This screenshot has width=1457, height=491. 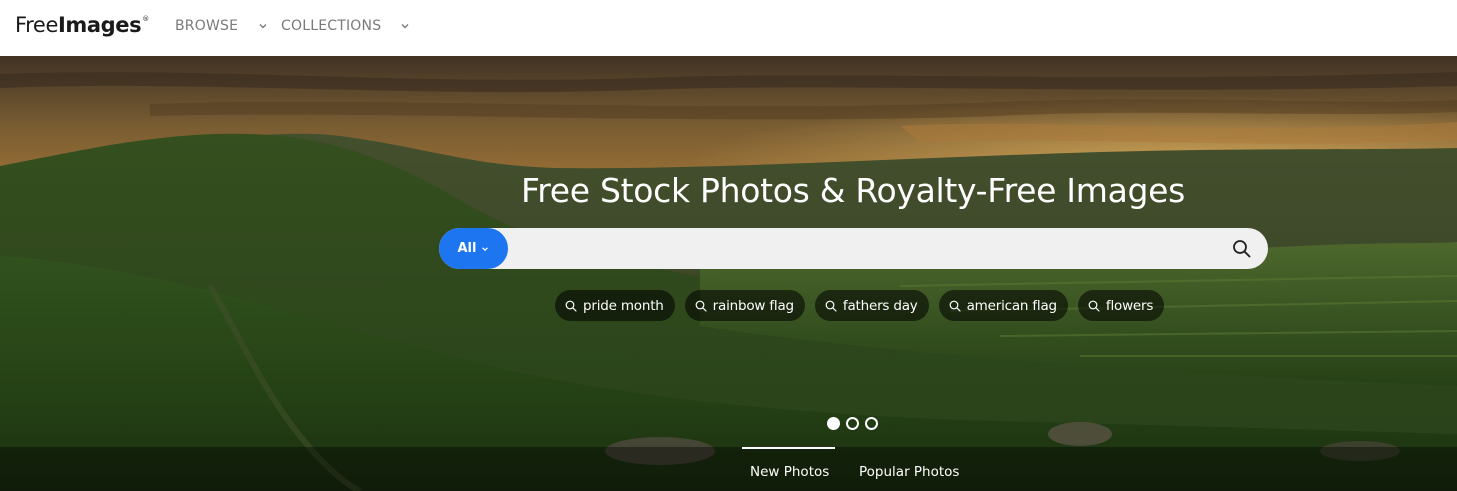 I want to click on suggestion-chip-pride-month: pride month, so click(x=615, y=305).